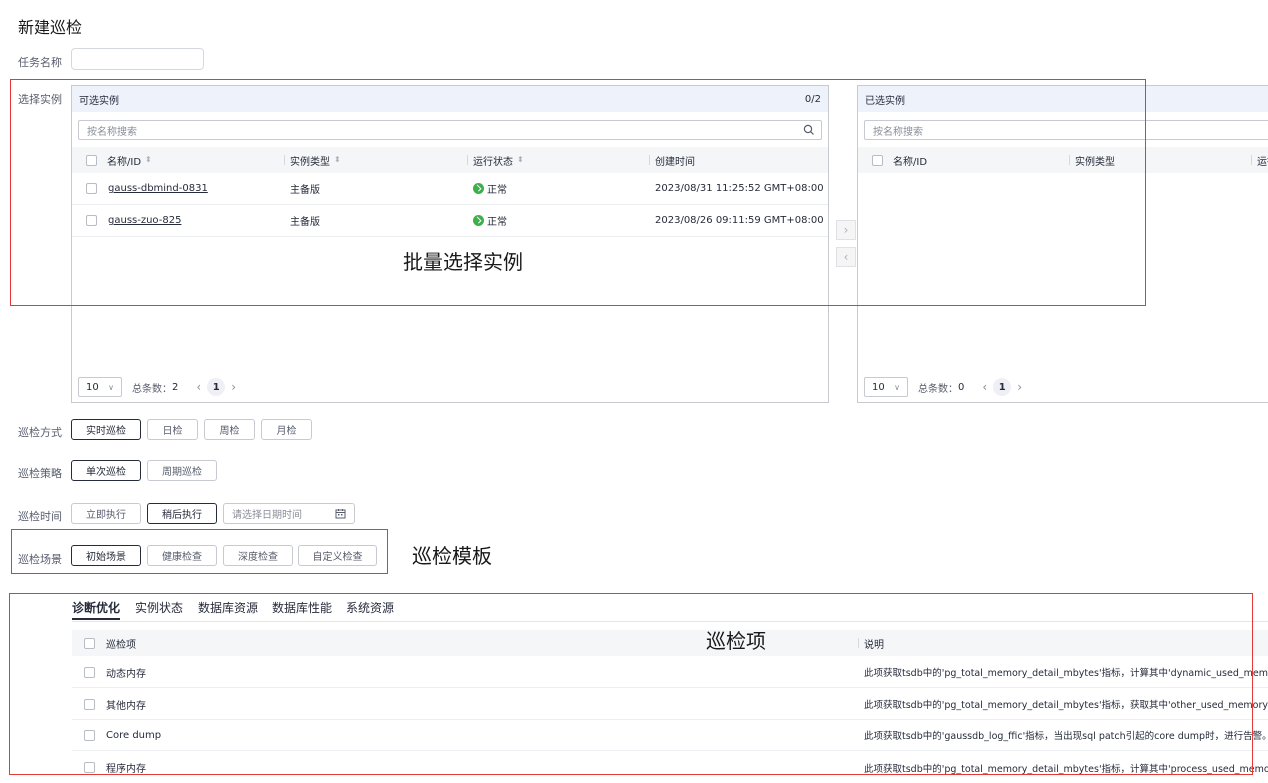  What do you see at coordinates (182, 470) in the screenshot?
I see `strategy-periodic-button: 周期巡检` at bounding box center [182, 470].